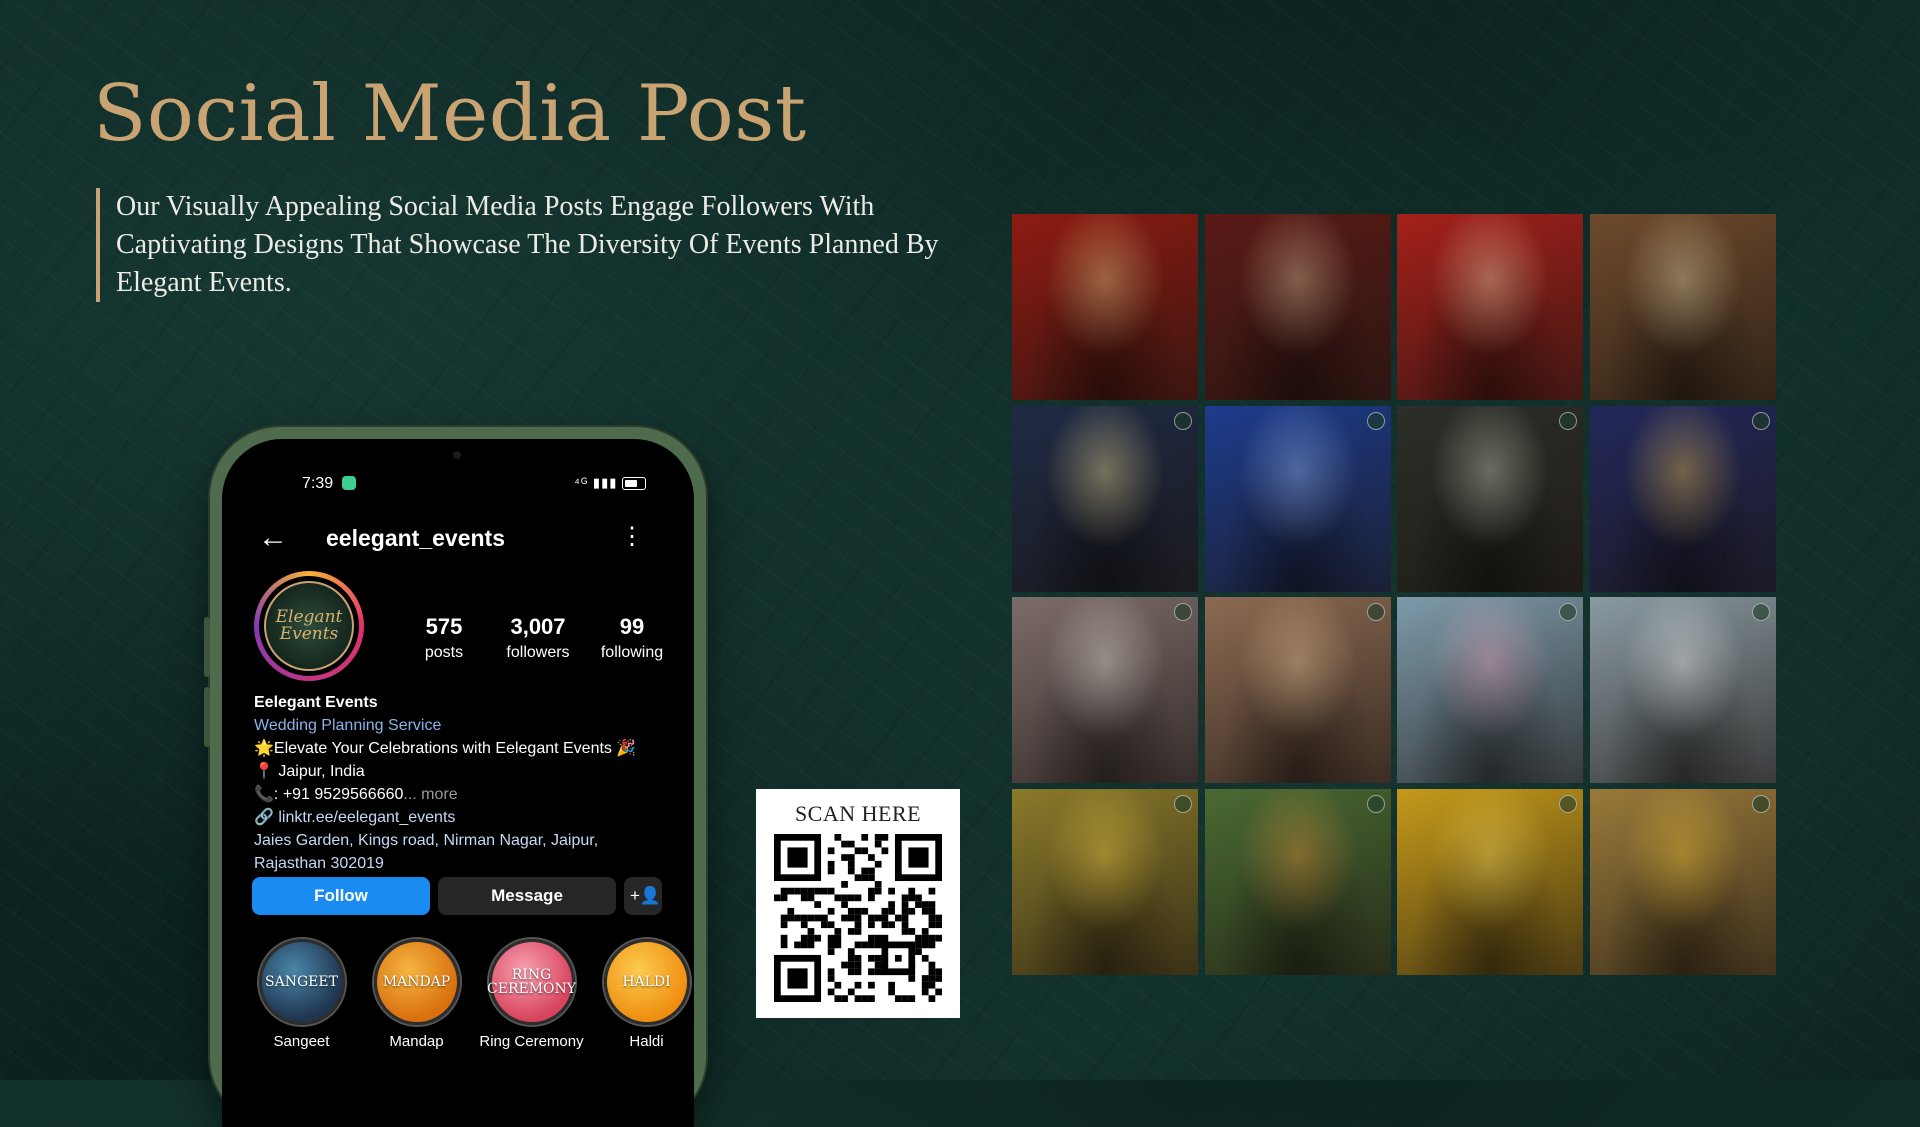  Describe the element at coordinates (1682, 690) in the screenshot. I see `post-white-floral-arch-lake` at that location.